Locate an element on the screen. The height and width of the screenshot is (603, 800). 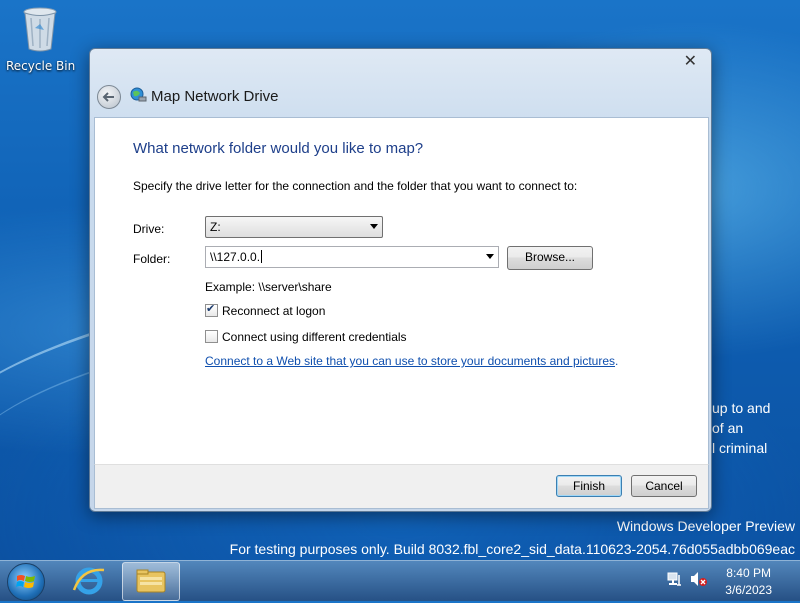
internet-explorer-taskbar-button is located at coordinates (89, 581).